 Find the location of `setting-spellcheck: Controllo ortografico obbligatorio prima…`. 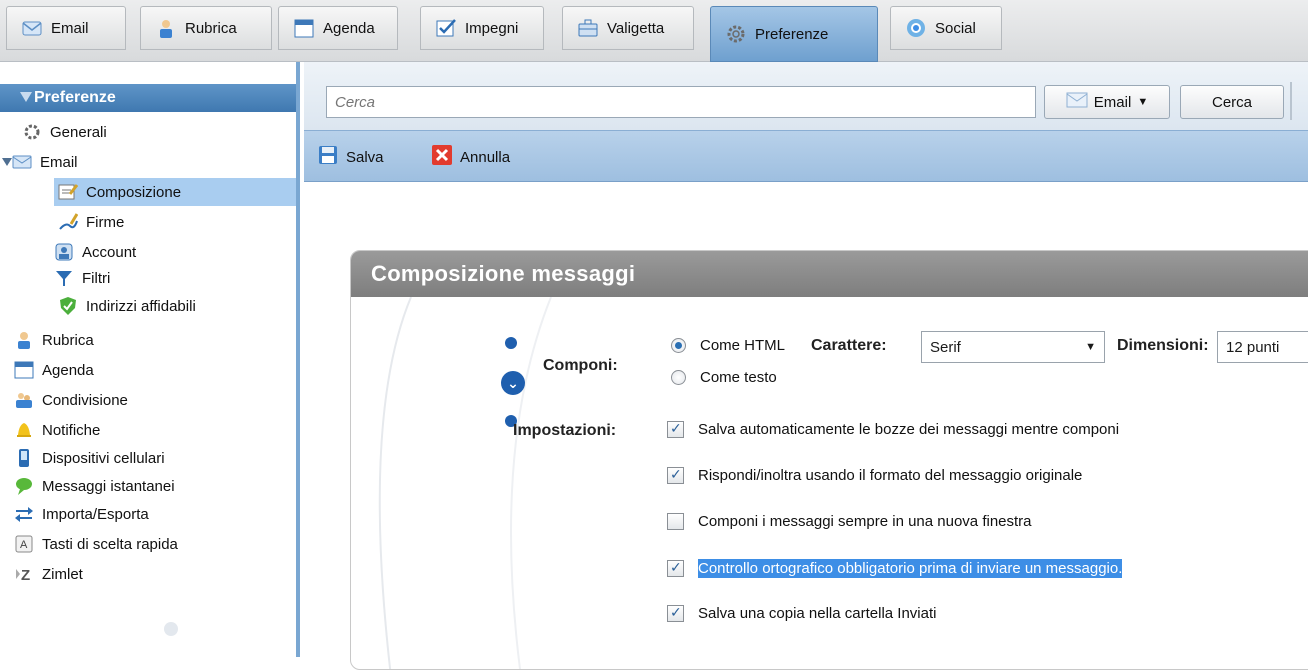

setting-spellcheck: Controllo ortografico obbligatorio prima… is located at coordinates (895, 568).